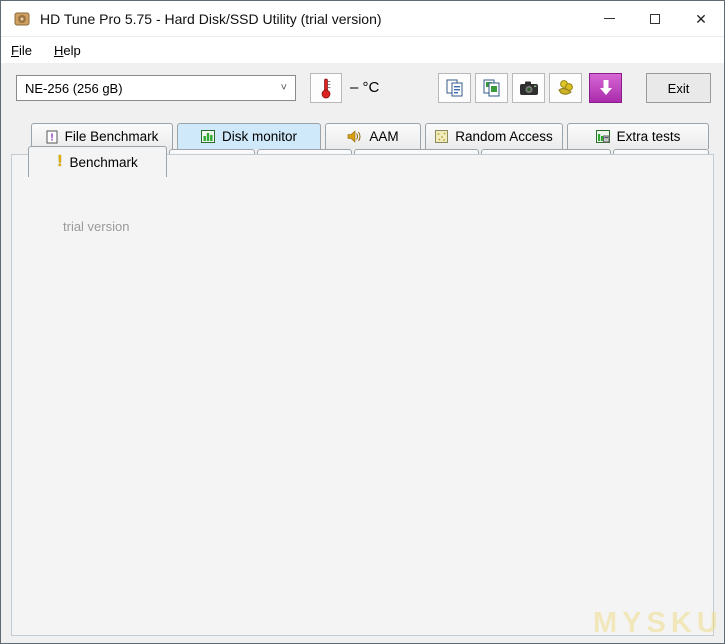  What do you see at coordinates (22, 18) in the screenshot?
I see `app-icon` at bounding box center [22, 18].